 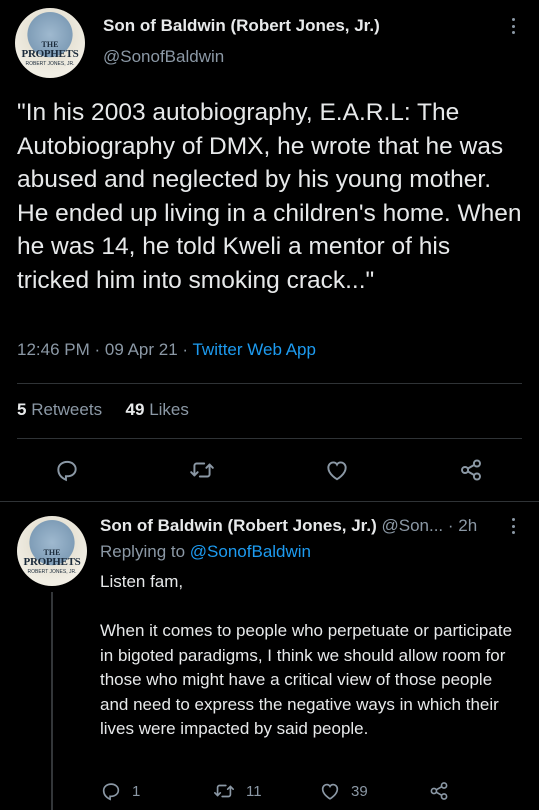 I want to click on retweet-count: 11, so click(x=254, y=791).